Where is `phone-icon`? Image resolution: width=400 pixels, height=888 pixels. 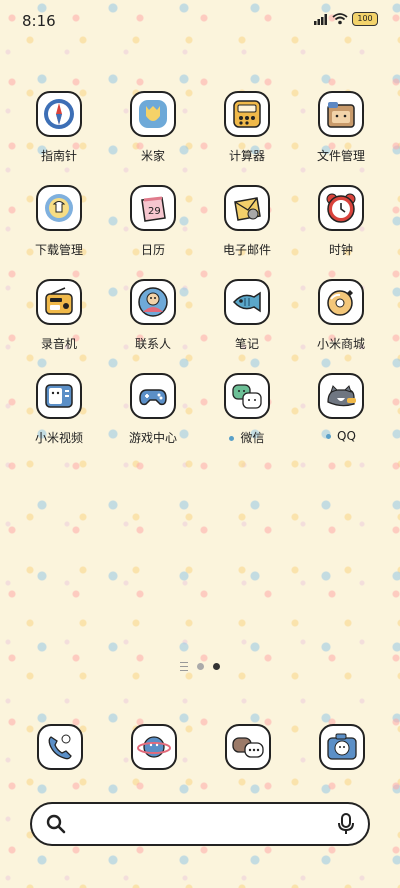
phone-icon is located at coordinates (60, 747).